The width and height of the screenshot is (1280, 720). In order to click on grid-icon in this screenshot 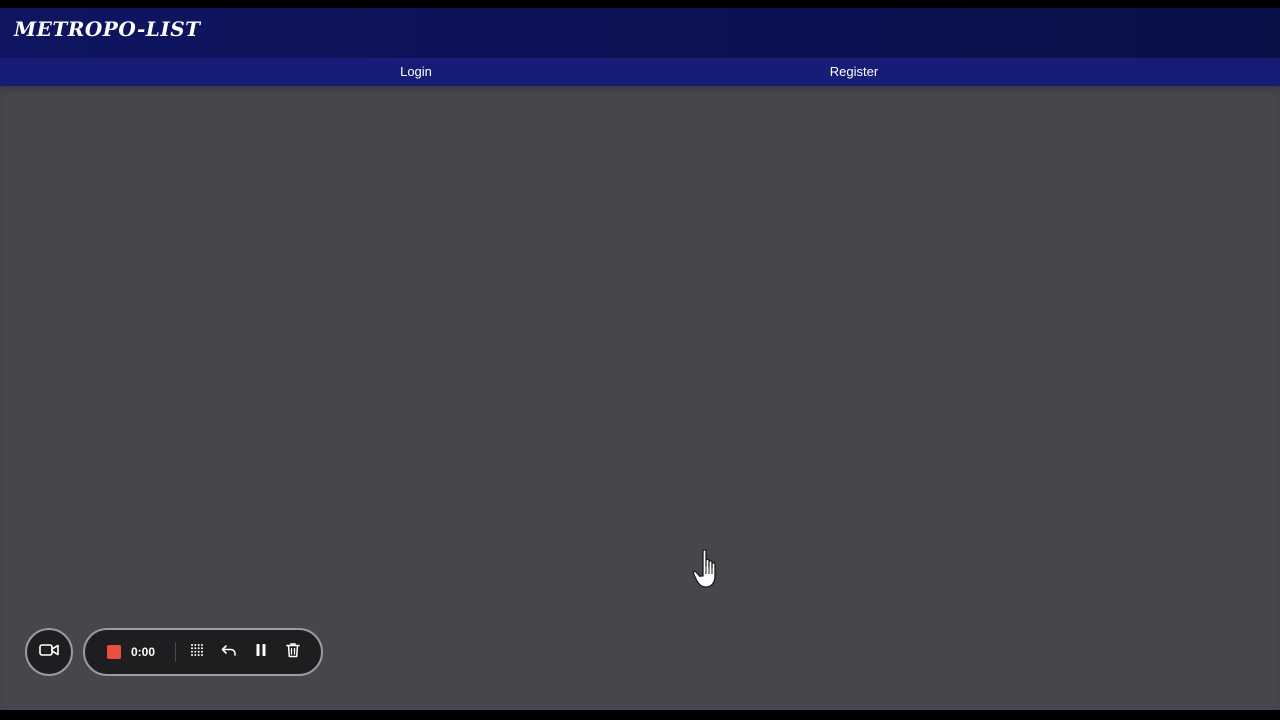, I will do `click(197, 652)`.